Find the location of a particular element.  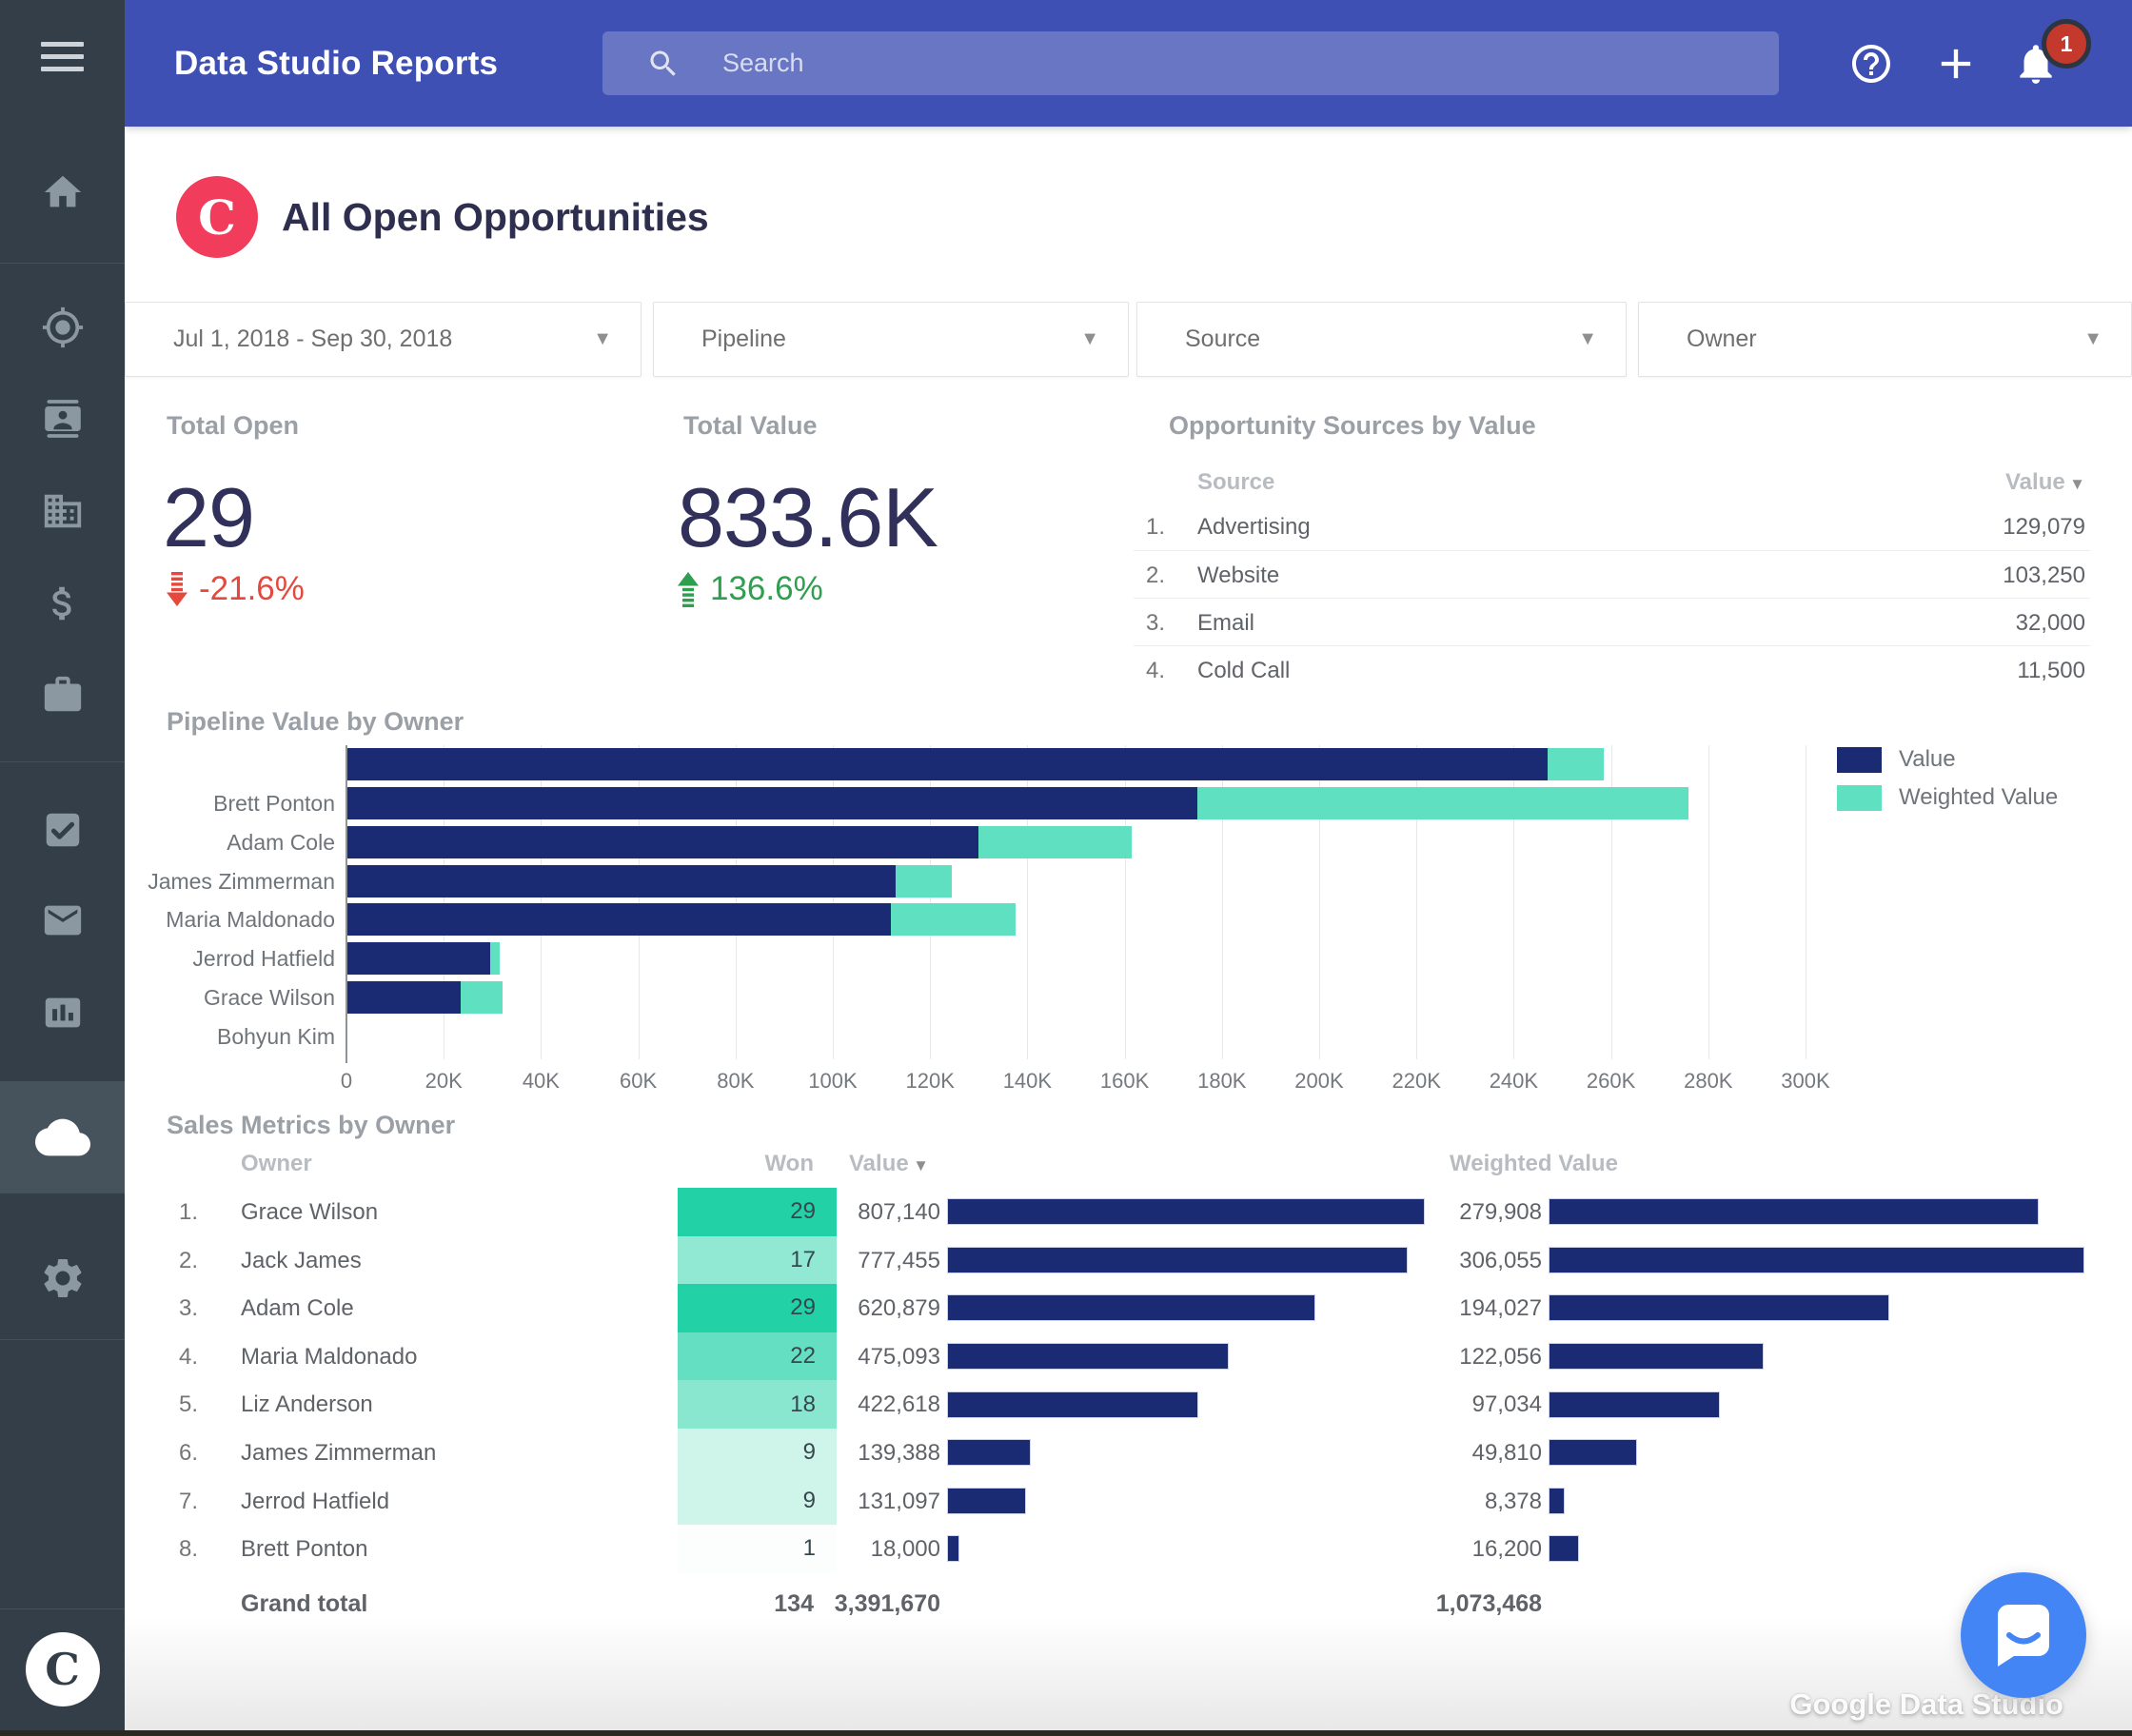

scorecard-total-value-value: 833.6K is located at coordinates (808, 517).